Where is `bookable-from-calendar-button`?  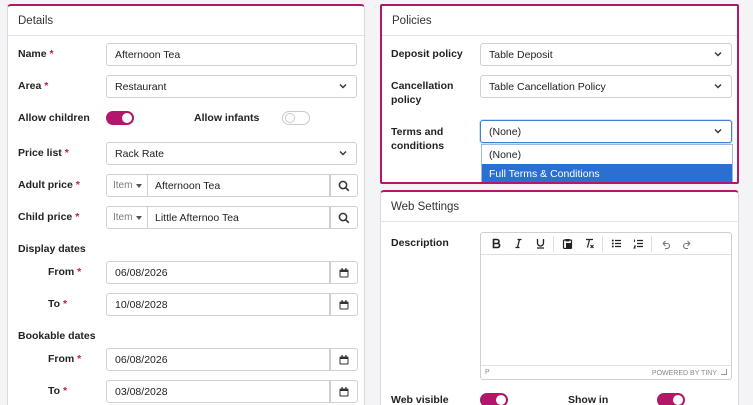
bookable-from-calendar-button is located at coordinates (344, 359).